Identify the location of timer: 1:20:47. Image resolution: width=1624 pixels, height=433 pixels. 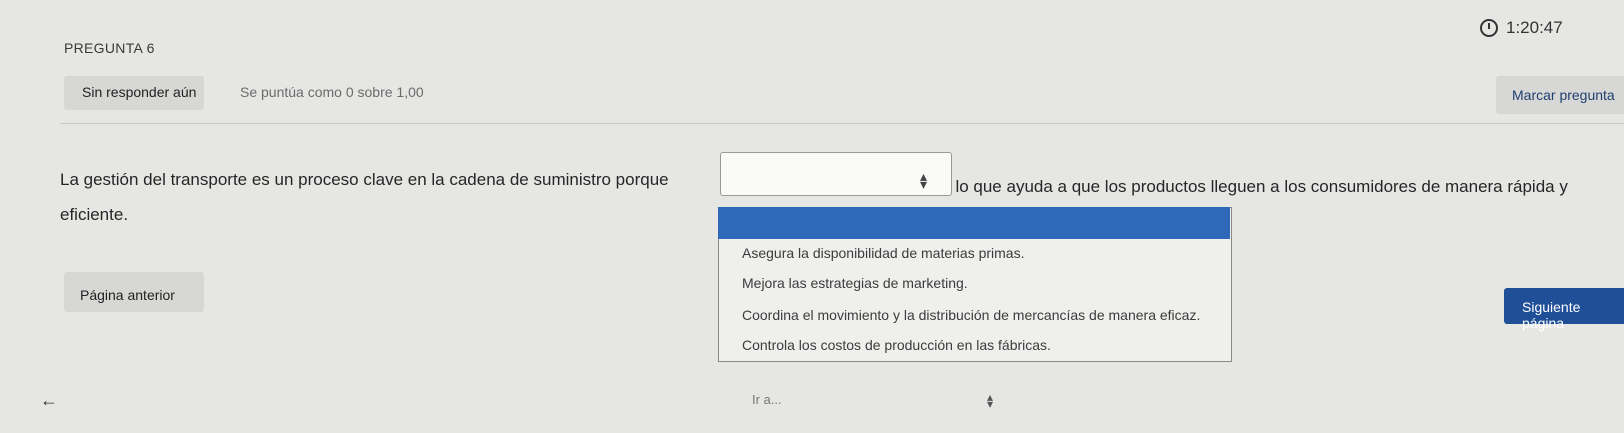
(1521, 28).